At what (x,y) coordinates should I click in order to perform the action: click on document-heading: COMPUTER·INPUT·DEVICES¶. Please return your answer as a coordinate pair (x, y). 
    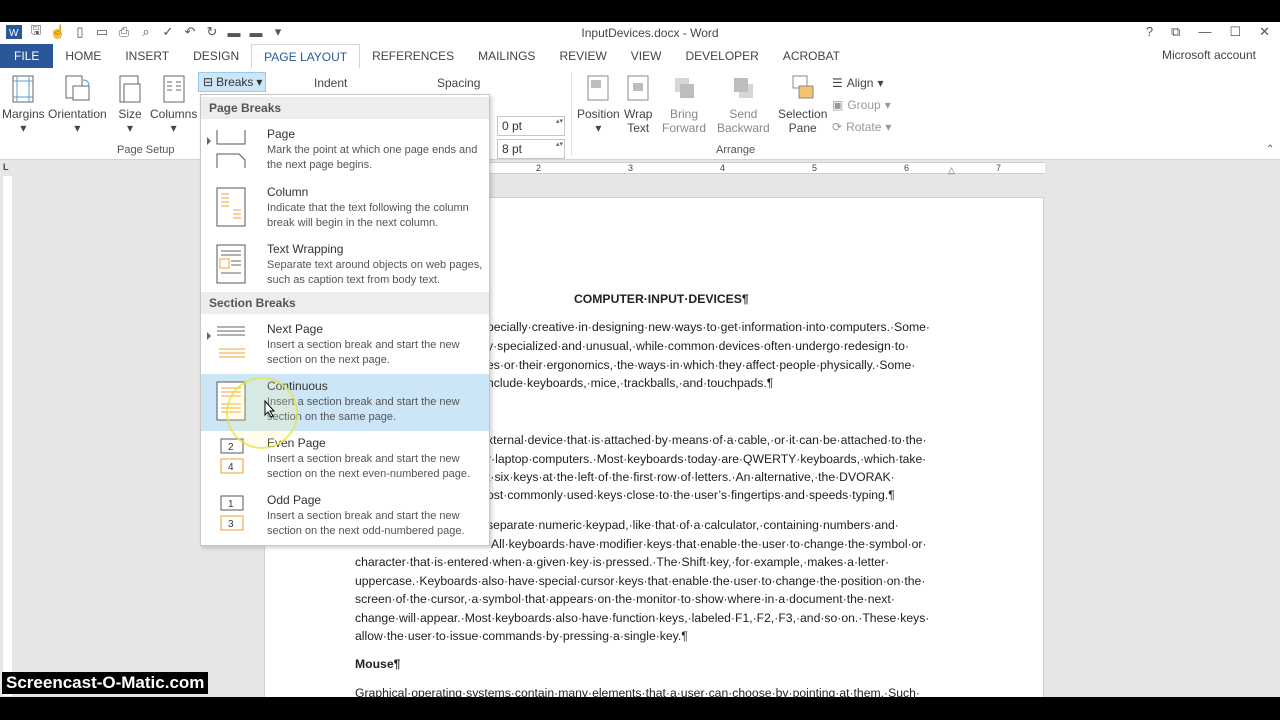
    Looking at the image, I should click on (661, 299).